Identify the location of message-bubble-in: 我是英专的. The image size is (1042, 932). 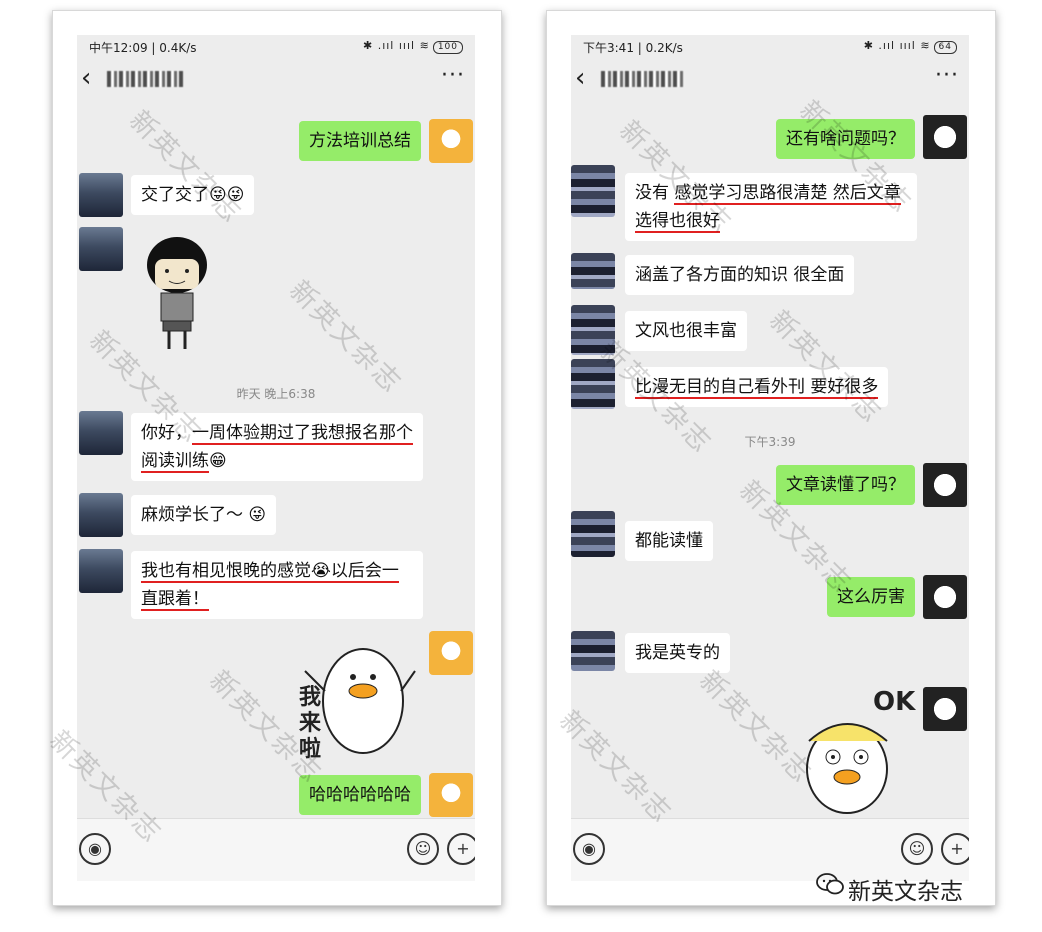
(677, 653).